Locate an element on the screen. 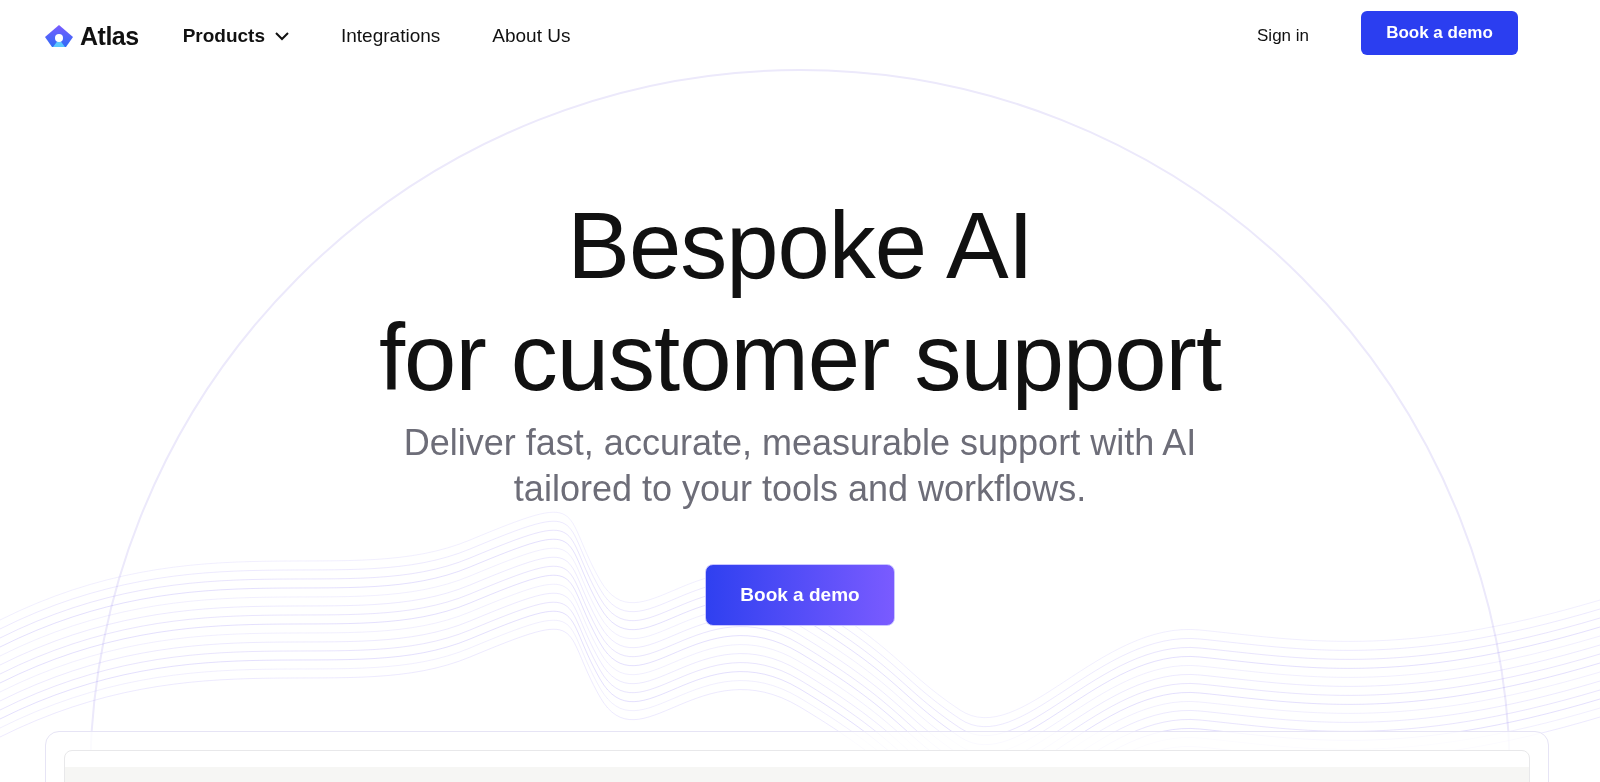 The height and width of the screenshot is (782, 1600). hero-subtitle: Deliver fast, accurate, measurable support with AI tailored to your tools and workflows. is located at coordinates (800, 466).